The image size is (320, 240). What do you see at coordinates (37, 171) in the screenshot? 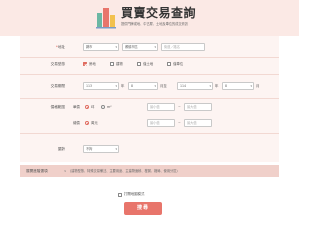
I see `advanced-options-label: 展開進階選項` at bounding box center [37, 171].